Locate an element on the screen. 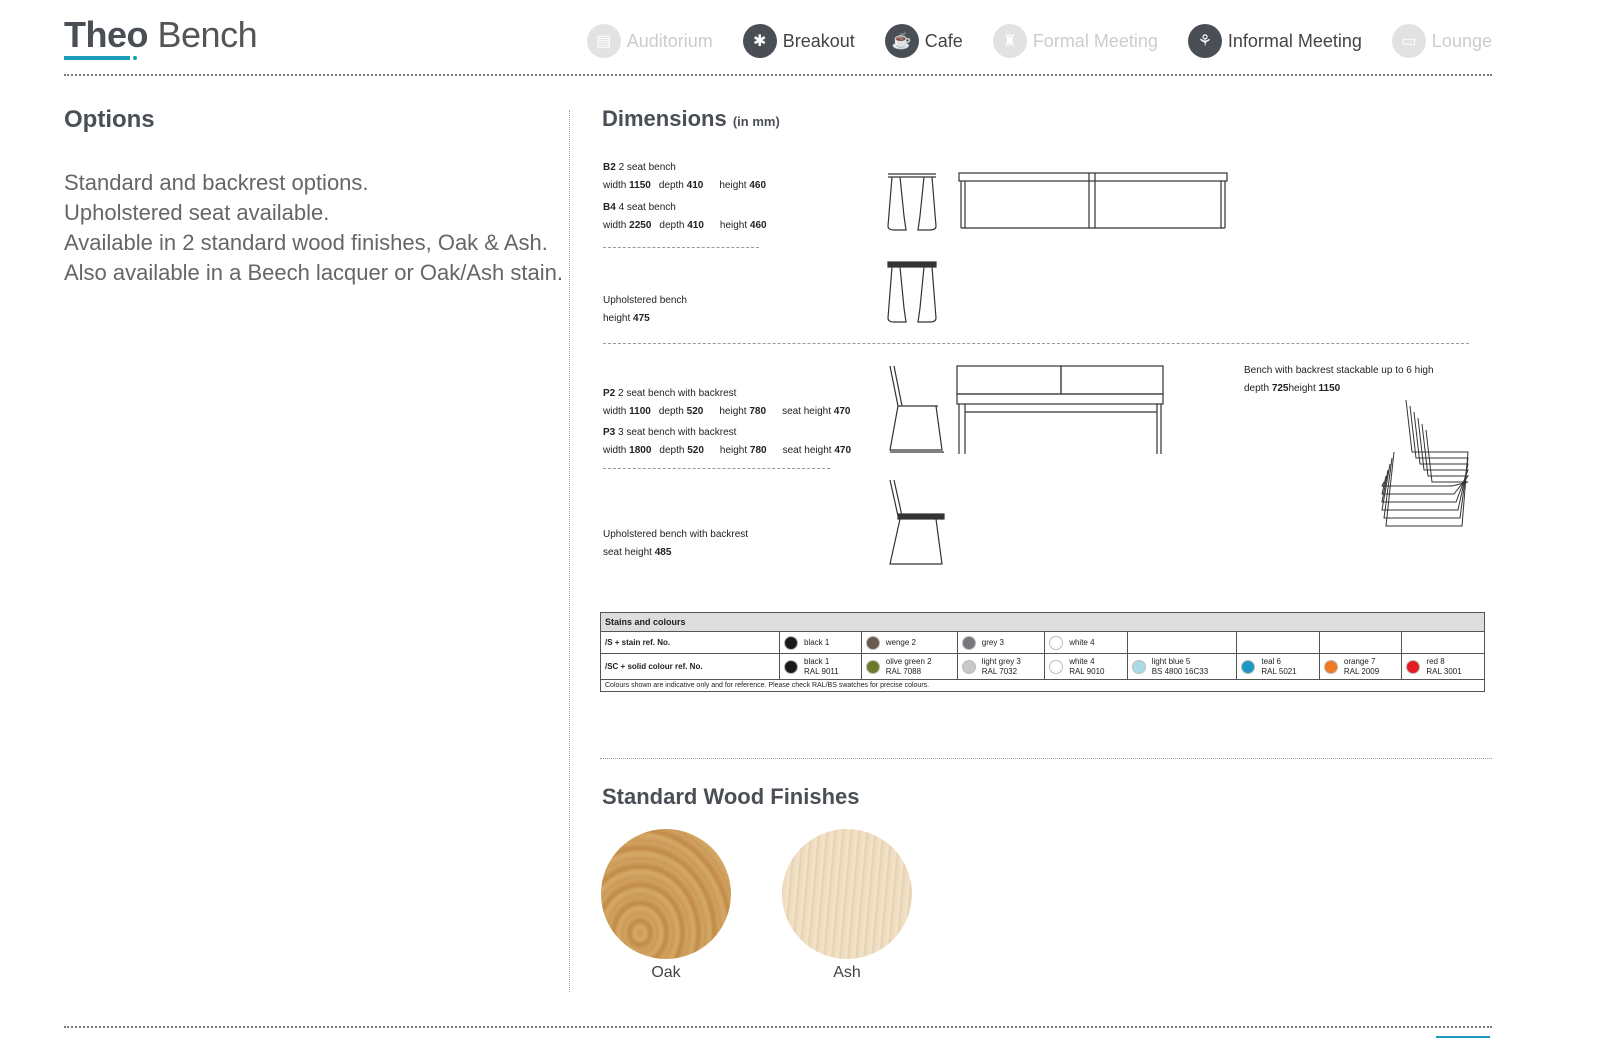  nav-auditorium: ▤ Auditorium is located at coordinates (649, 41).